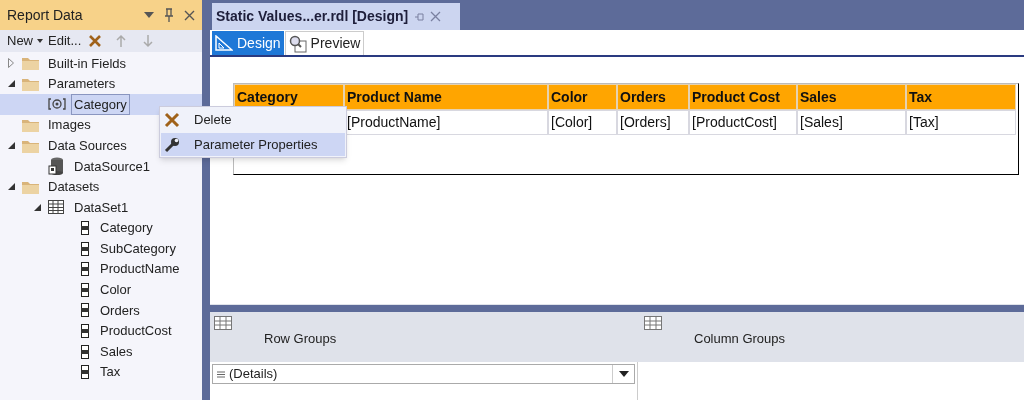 This screenshot has height=400, width=1024. What do you see at coordinates (82, 84) in the screenshot?
I see `tree-item: Parameters` at bounding box center [82, 84].